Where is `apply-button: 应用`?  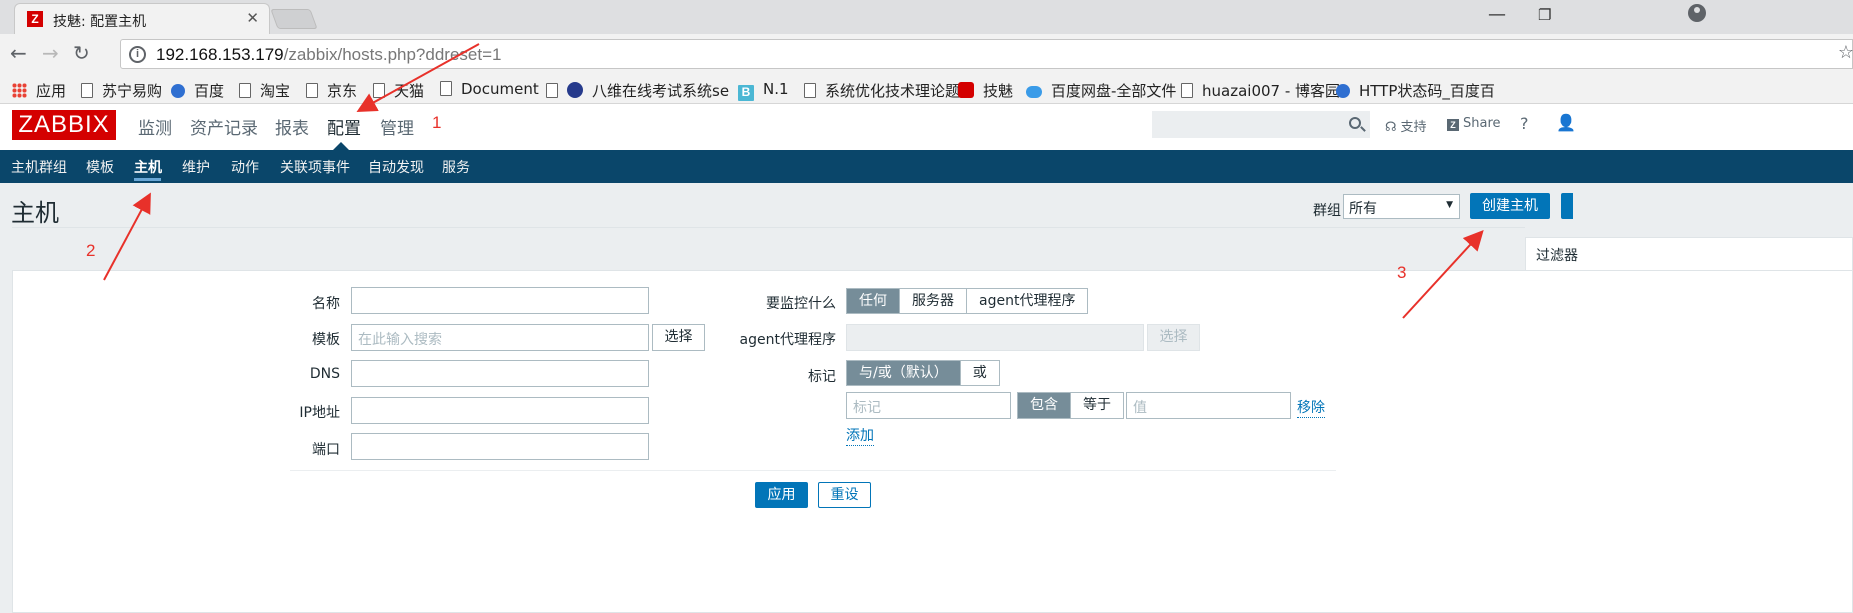 apply-button: 应用 is located at coordinates (781, 495).